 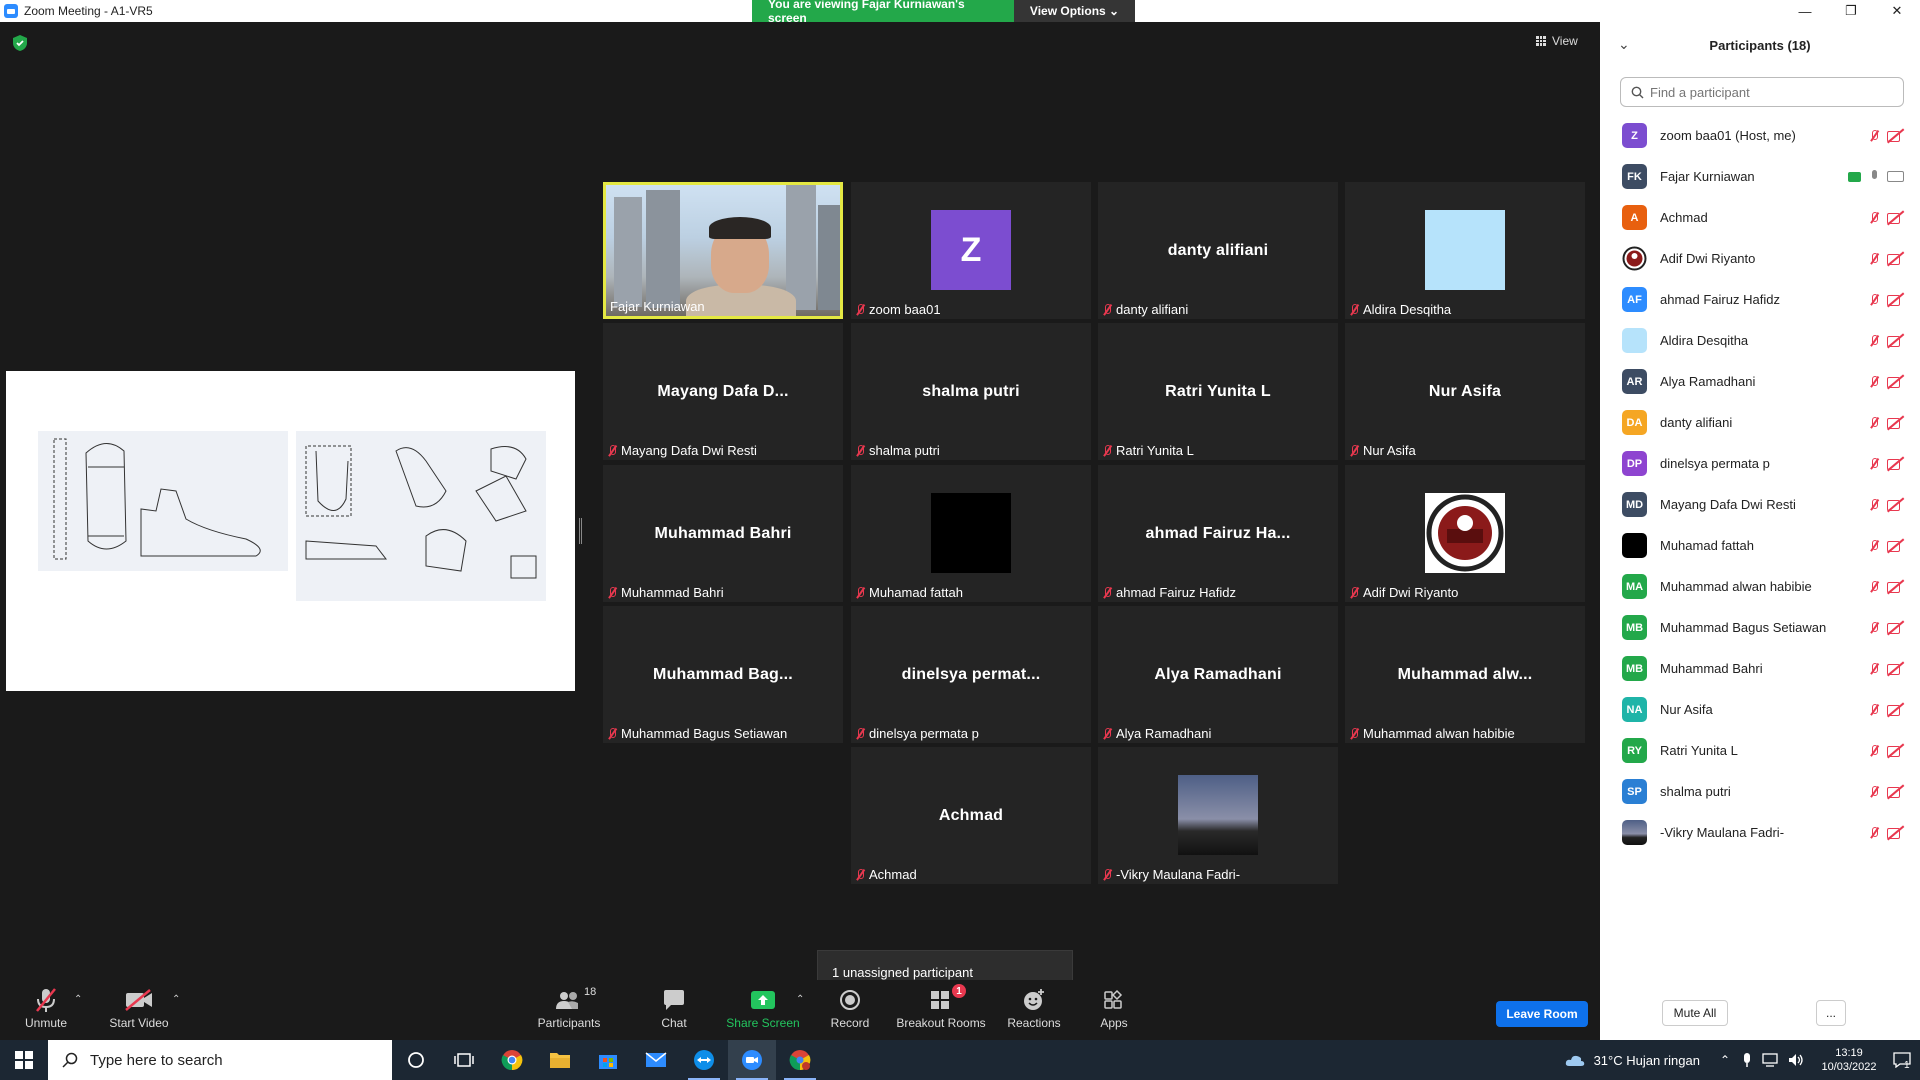 I want to click on start-video-button: Start Video, so click(x=139, y=1008).